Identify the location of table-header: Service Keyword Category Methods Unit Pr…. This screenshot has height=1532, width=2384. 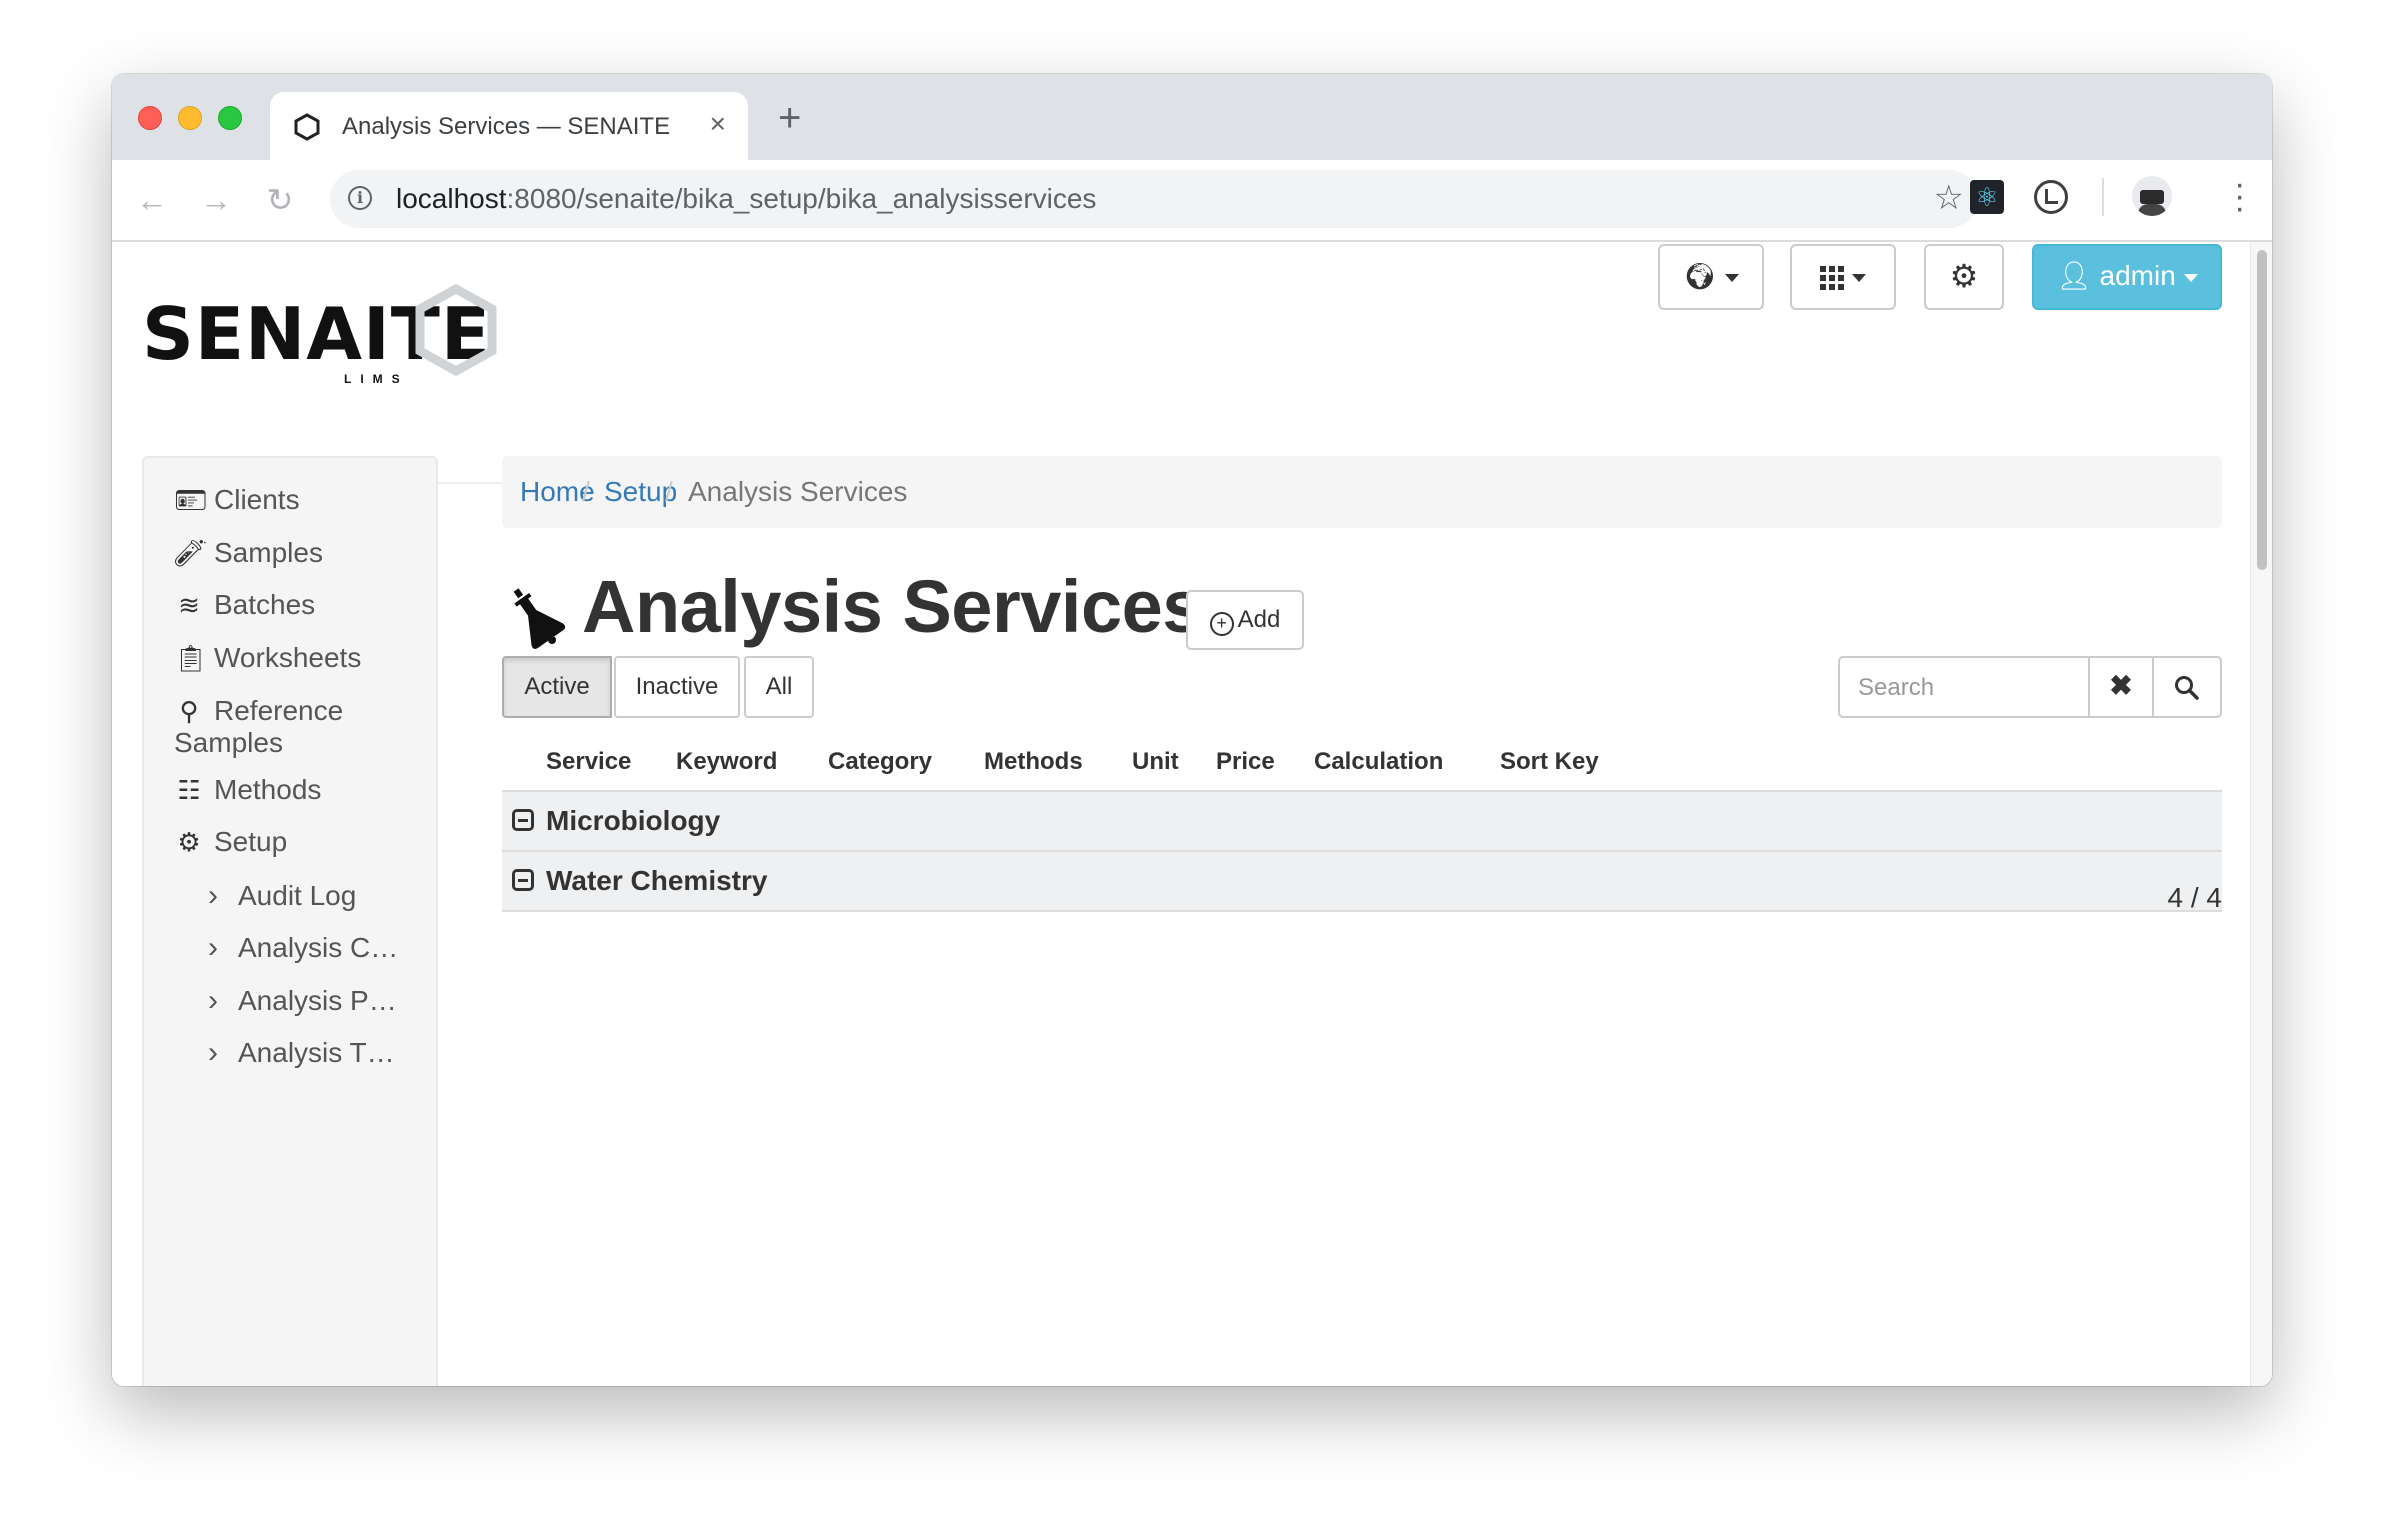
(1362, 763).